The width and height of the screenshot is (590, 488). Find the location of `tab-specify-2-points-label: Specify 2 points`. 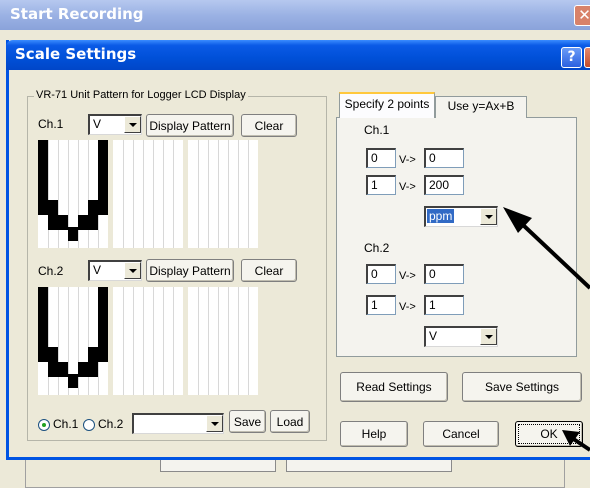

tab-specify-2-points-label: Specify 2 points is located at coordinates (387, 104).